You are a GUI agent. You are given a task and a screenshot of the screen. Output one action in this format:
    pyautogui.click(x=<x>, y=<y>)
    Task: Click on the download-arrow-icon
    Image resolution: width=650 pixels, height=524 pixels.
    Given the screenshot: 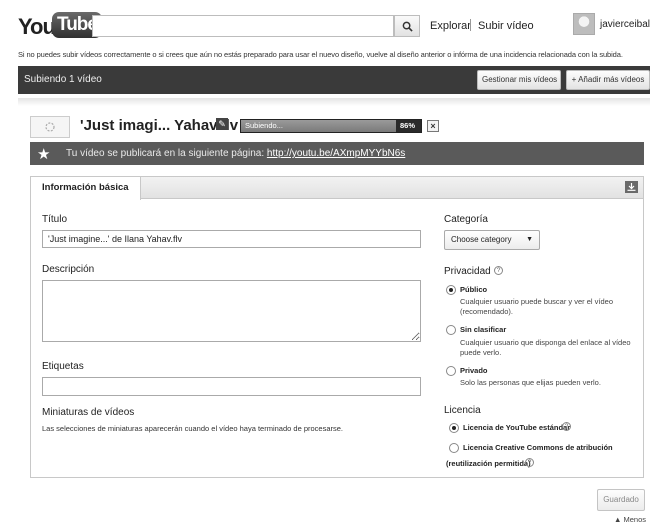 What is the action you would take?
    pyautogui.click(x=631, y=187)
    